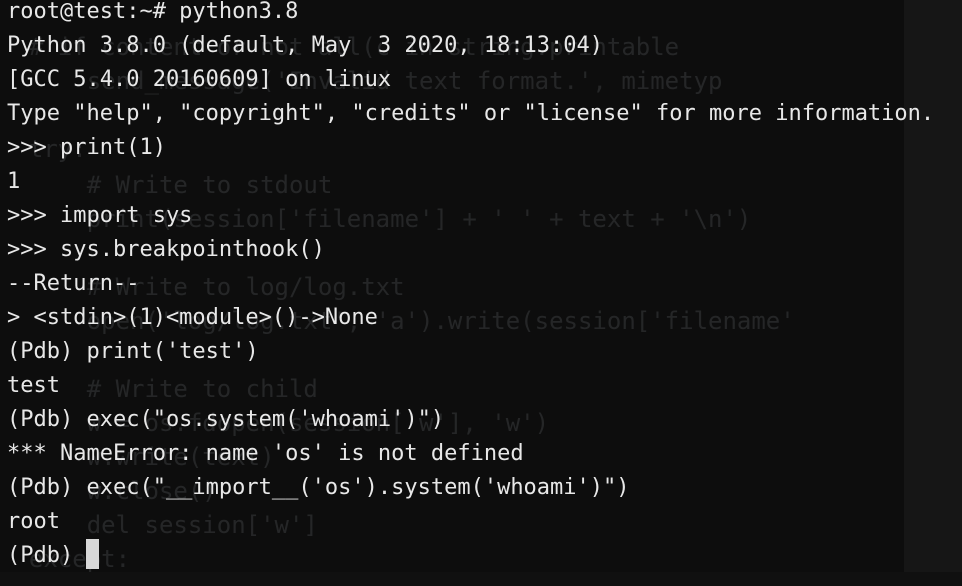 Image resolution: width=962 pixels, height=586 pixels. What do you see at coordinates (481, 579) in the screenshot?
I see `background-editor-bottom` at bounding box center [481, 579].